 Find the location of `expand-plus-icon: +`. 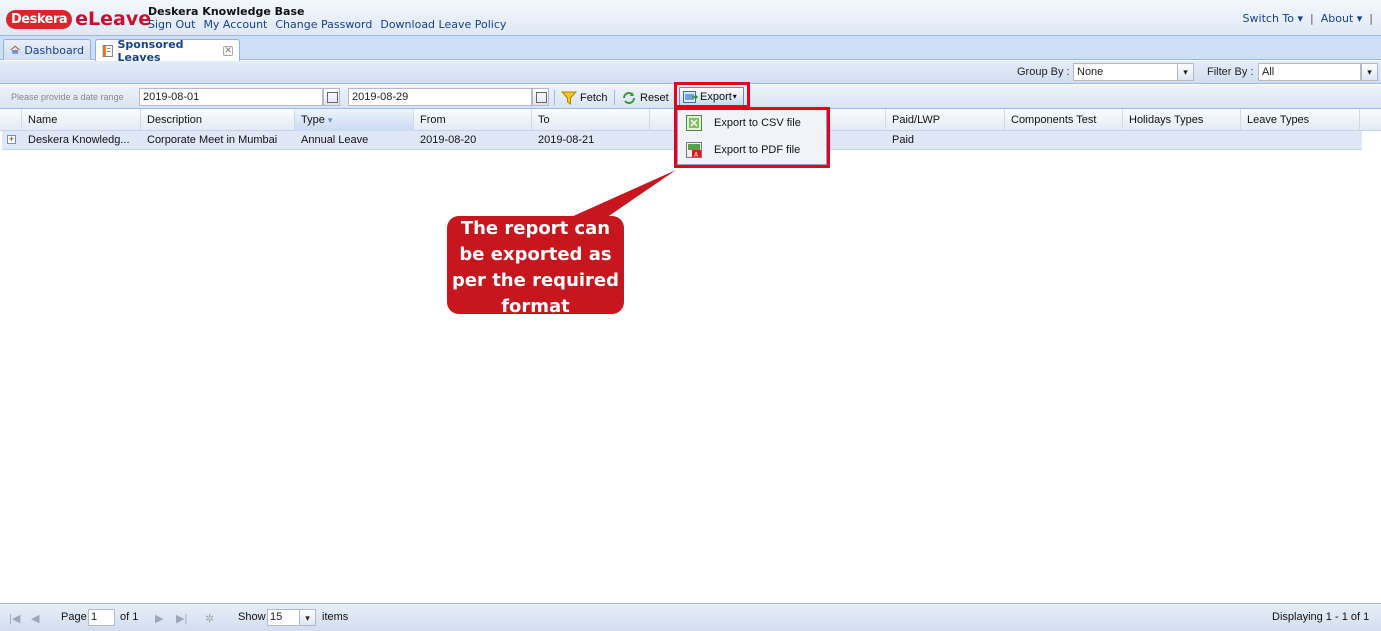

expand-plus-icon: + is located at coordinates (11, 139).